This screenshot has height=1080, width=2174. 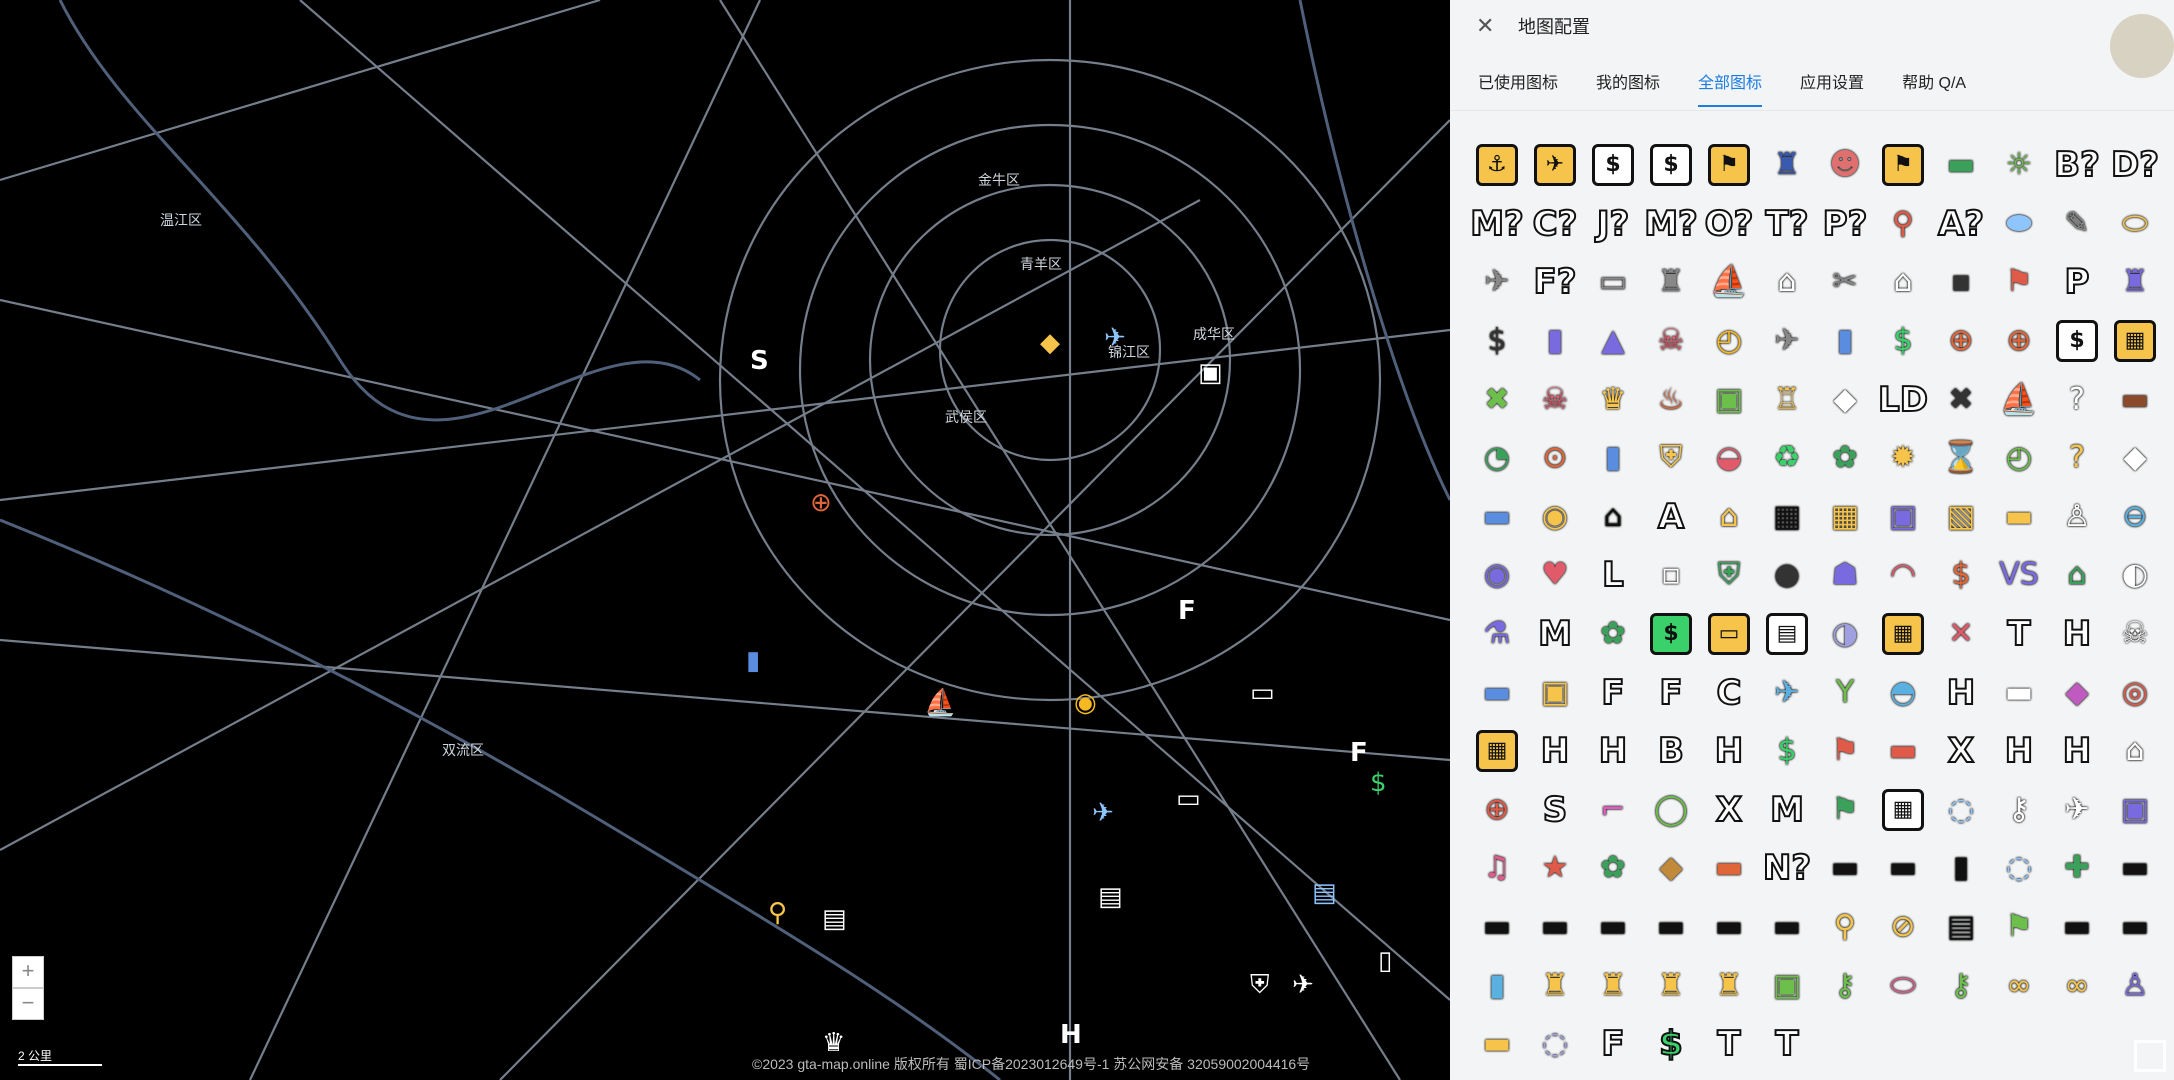 I want to click on pistol-icon: ▬, so click(x=1555, y=927).